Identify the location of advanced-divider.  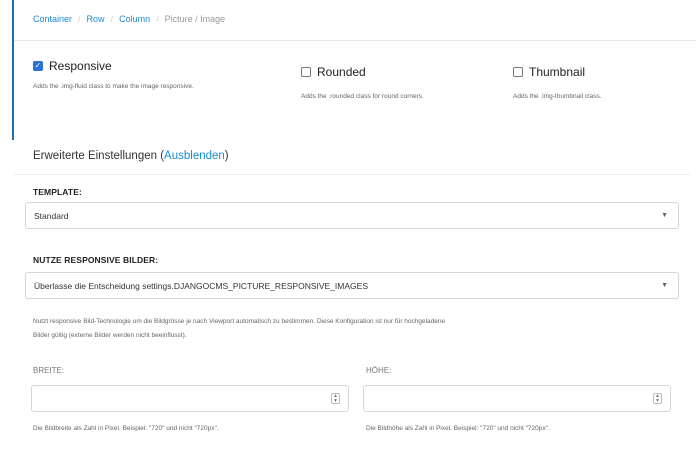
(352, 174).